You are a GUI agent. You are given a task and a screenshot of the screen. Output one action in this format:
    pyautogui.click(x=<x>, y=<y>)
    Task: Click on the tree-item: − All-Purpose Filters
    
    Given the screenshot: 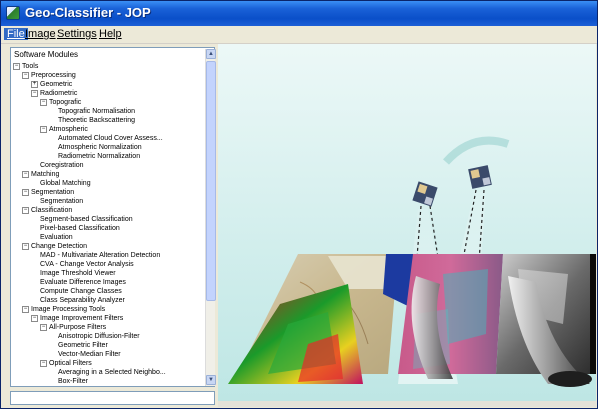 What is the action you would take?
    pyautogui.click(x=73, y=327)
    